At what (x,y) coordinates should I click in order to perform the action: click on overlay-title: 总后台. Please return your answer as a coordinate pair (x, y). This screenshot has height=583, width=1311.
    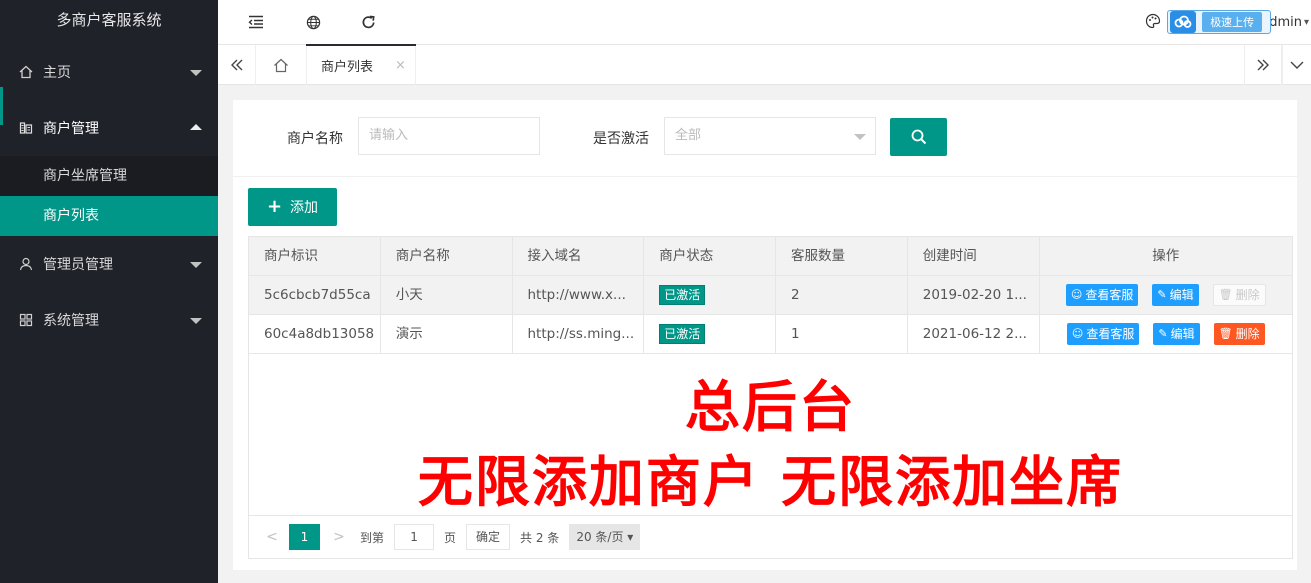
    Looking at the image, I should click on (770, 407).